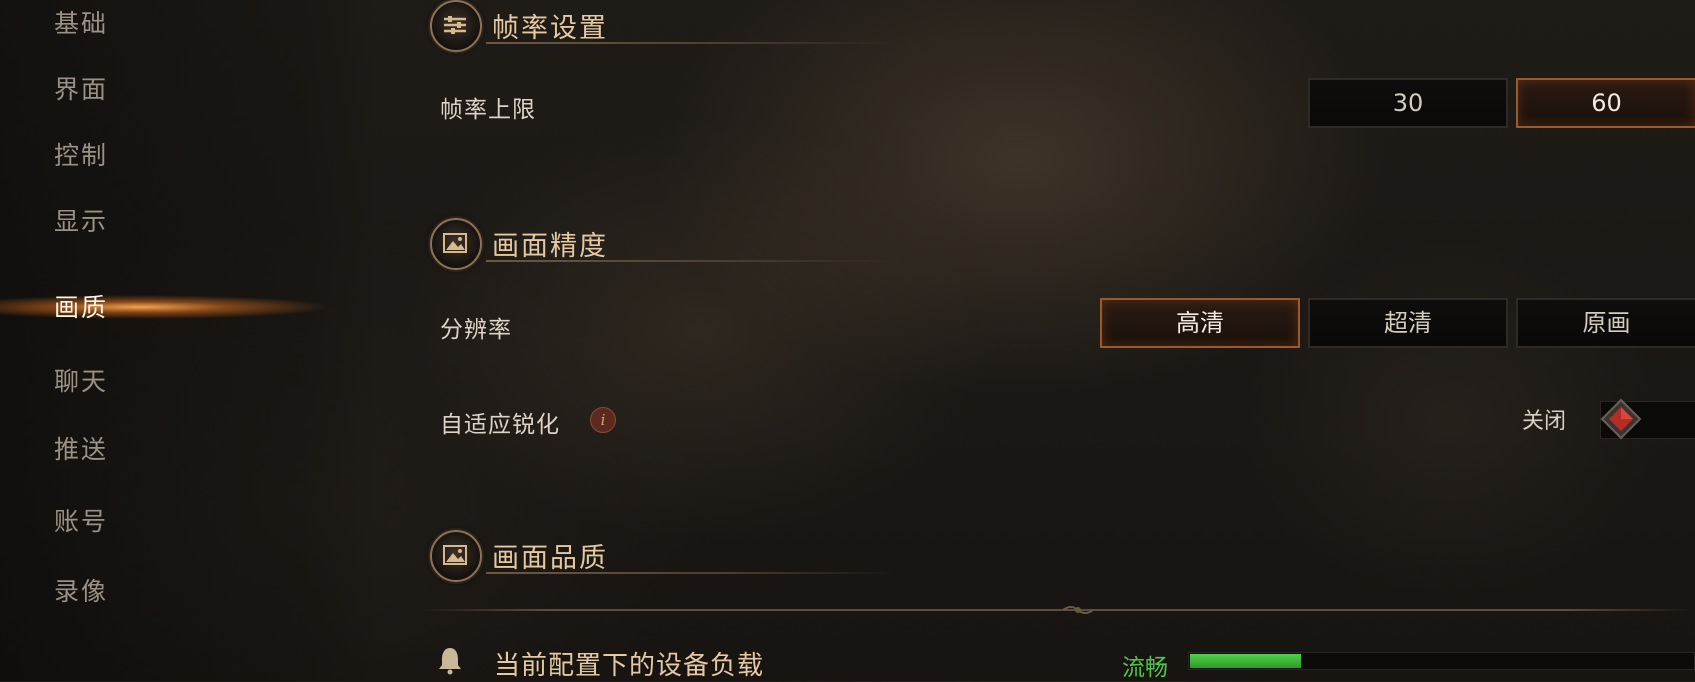 The height and width of the screenshot is (682, 1695). What do you see at coordinates (1605, 103) in the screenshot?
I see `fps-60-button: 60` at bounding box center [1605, 103].